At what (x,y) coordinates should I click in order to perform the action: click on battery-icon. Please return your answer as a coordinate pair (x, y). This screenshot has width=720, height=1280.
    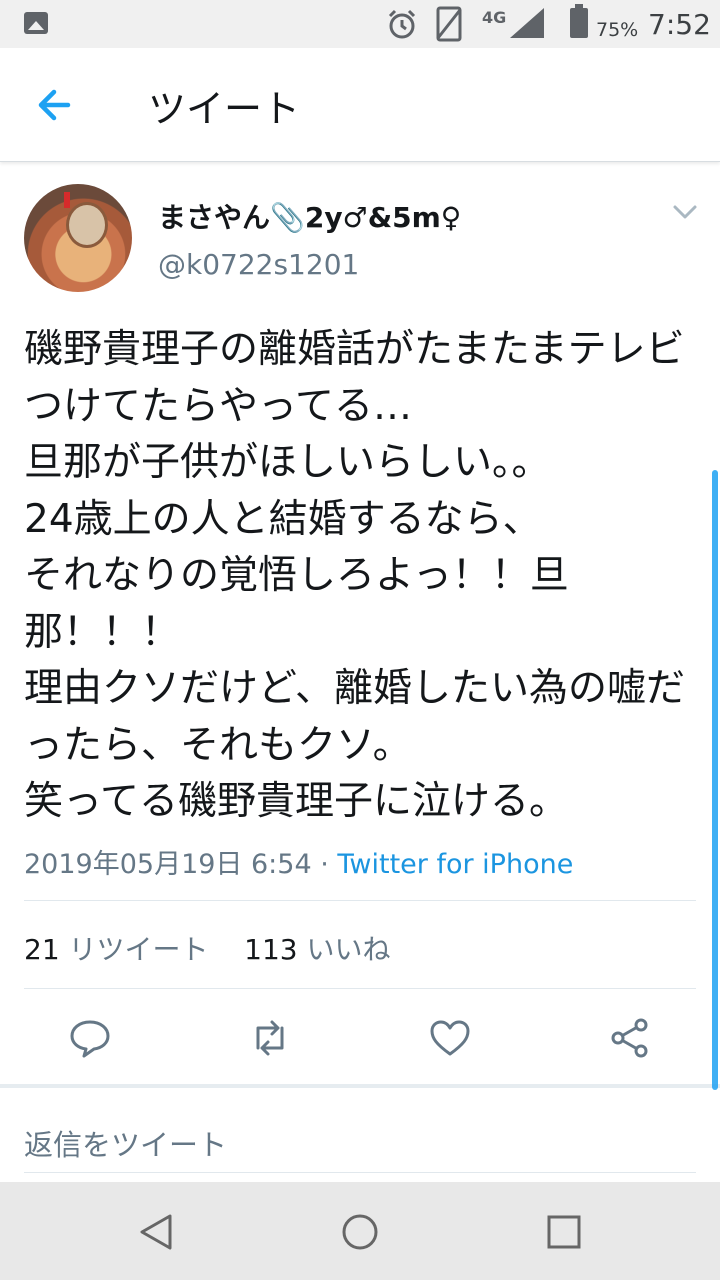
    Looking at the image, I should click on (579, 21).